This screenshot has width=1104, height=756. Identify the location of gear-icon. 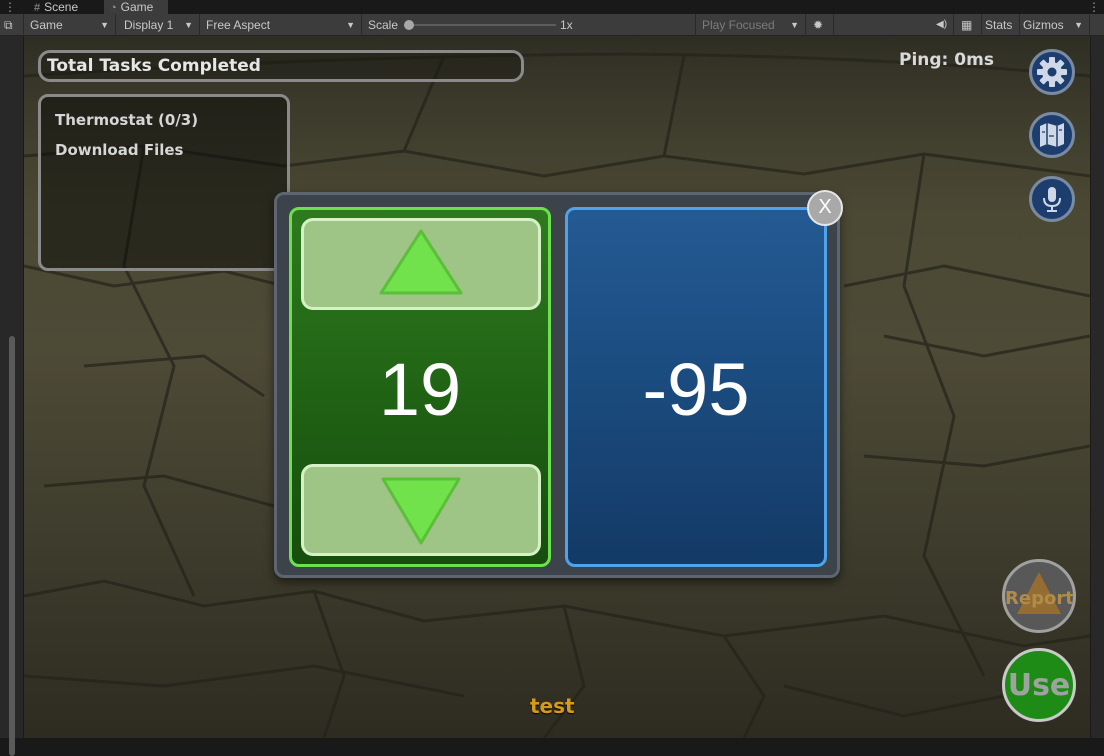
(1052, 72).